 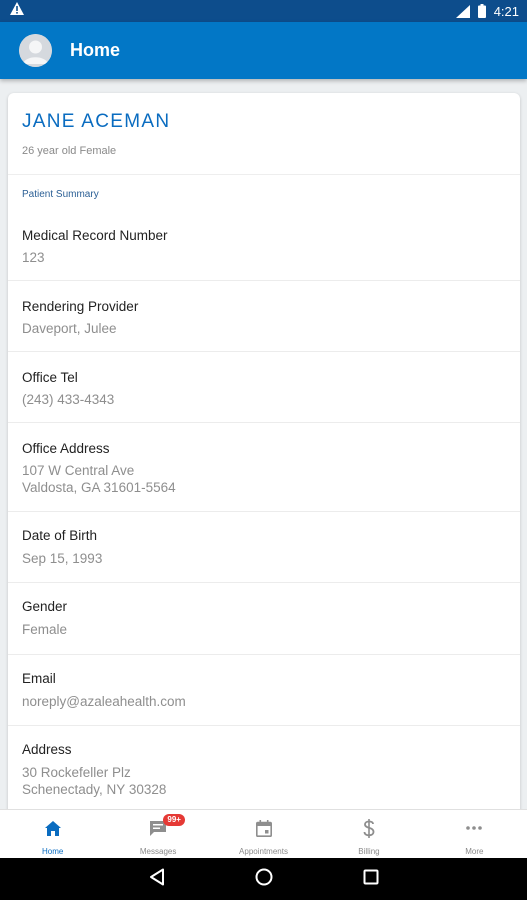 I want to click on nav-item-more: More, so click(x=474, y=834).